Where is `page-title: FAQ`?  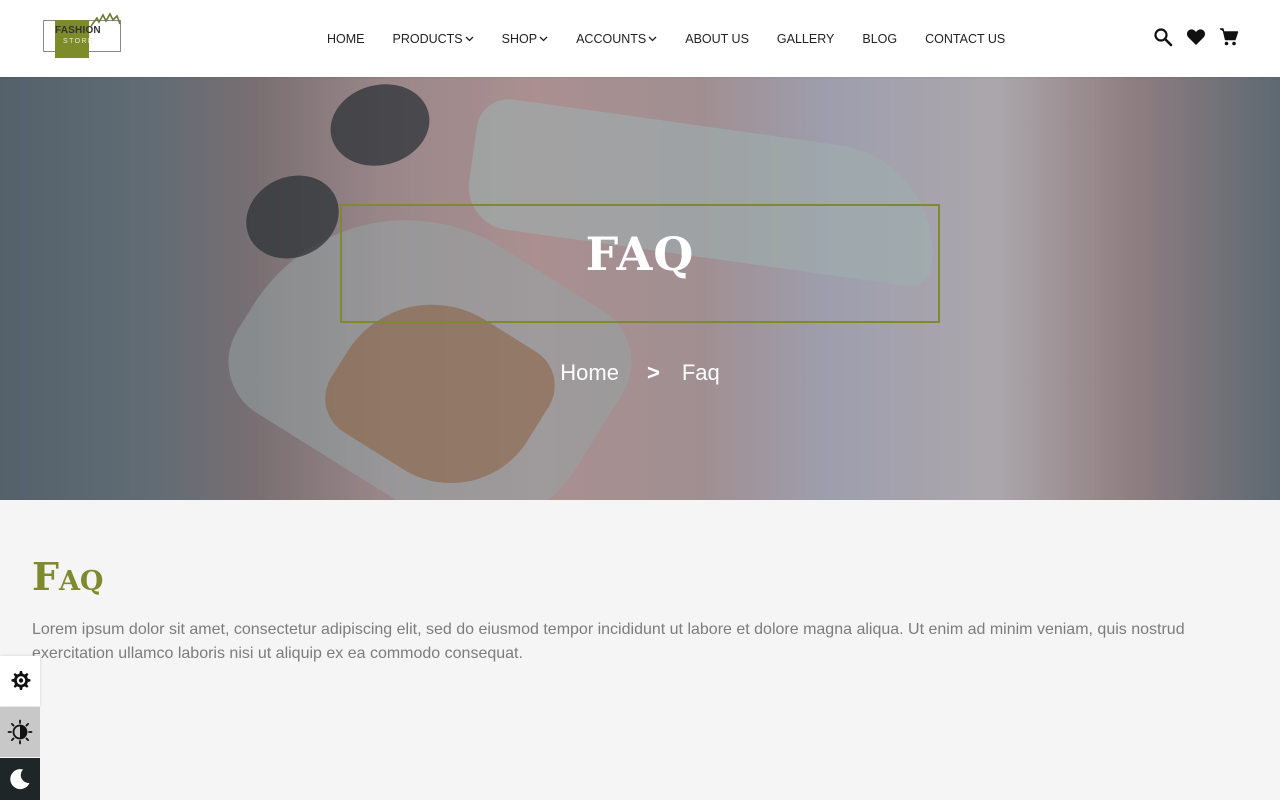
page-title: FAQ is located at coordinates (640, 254).